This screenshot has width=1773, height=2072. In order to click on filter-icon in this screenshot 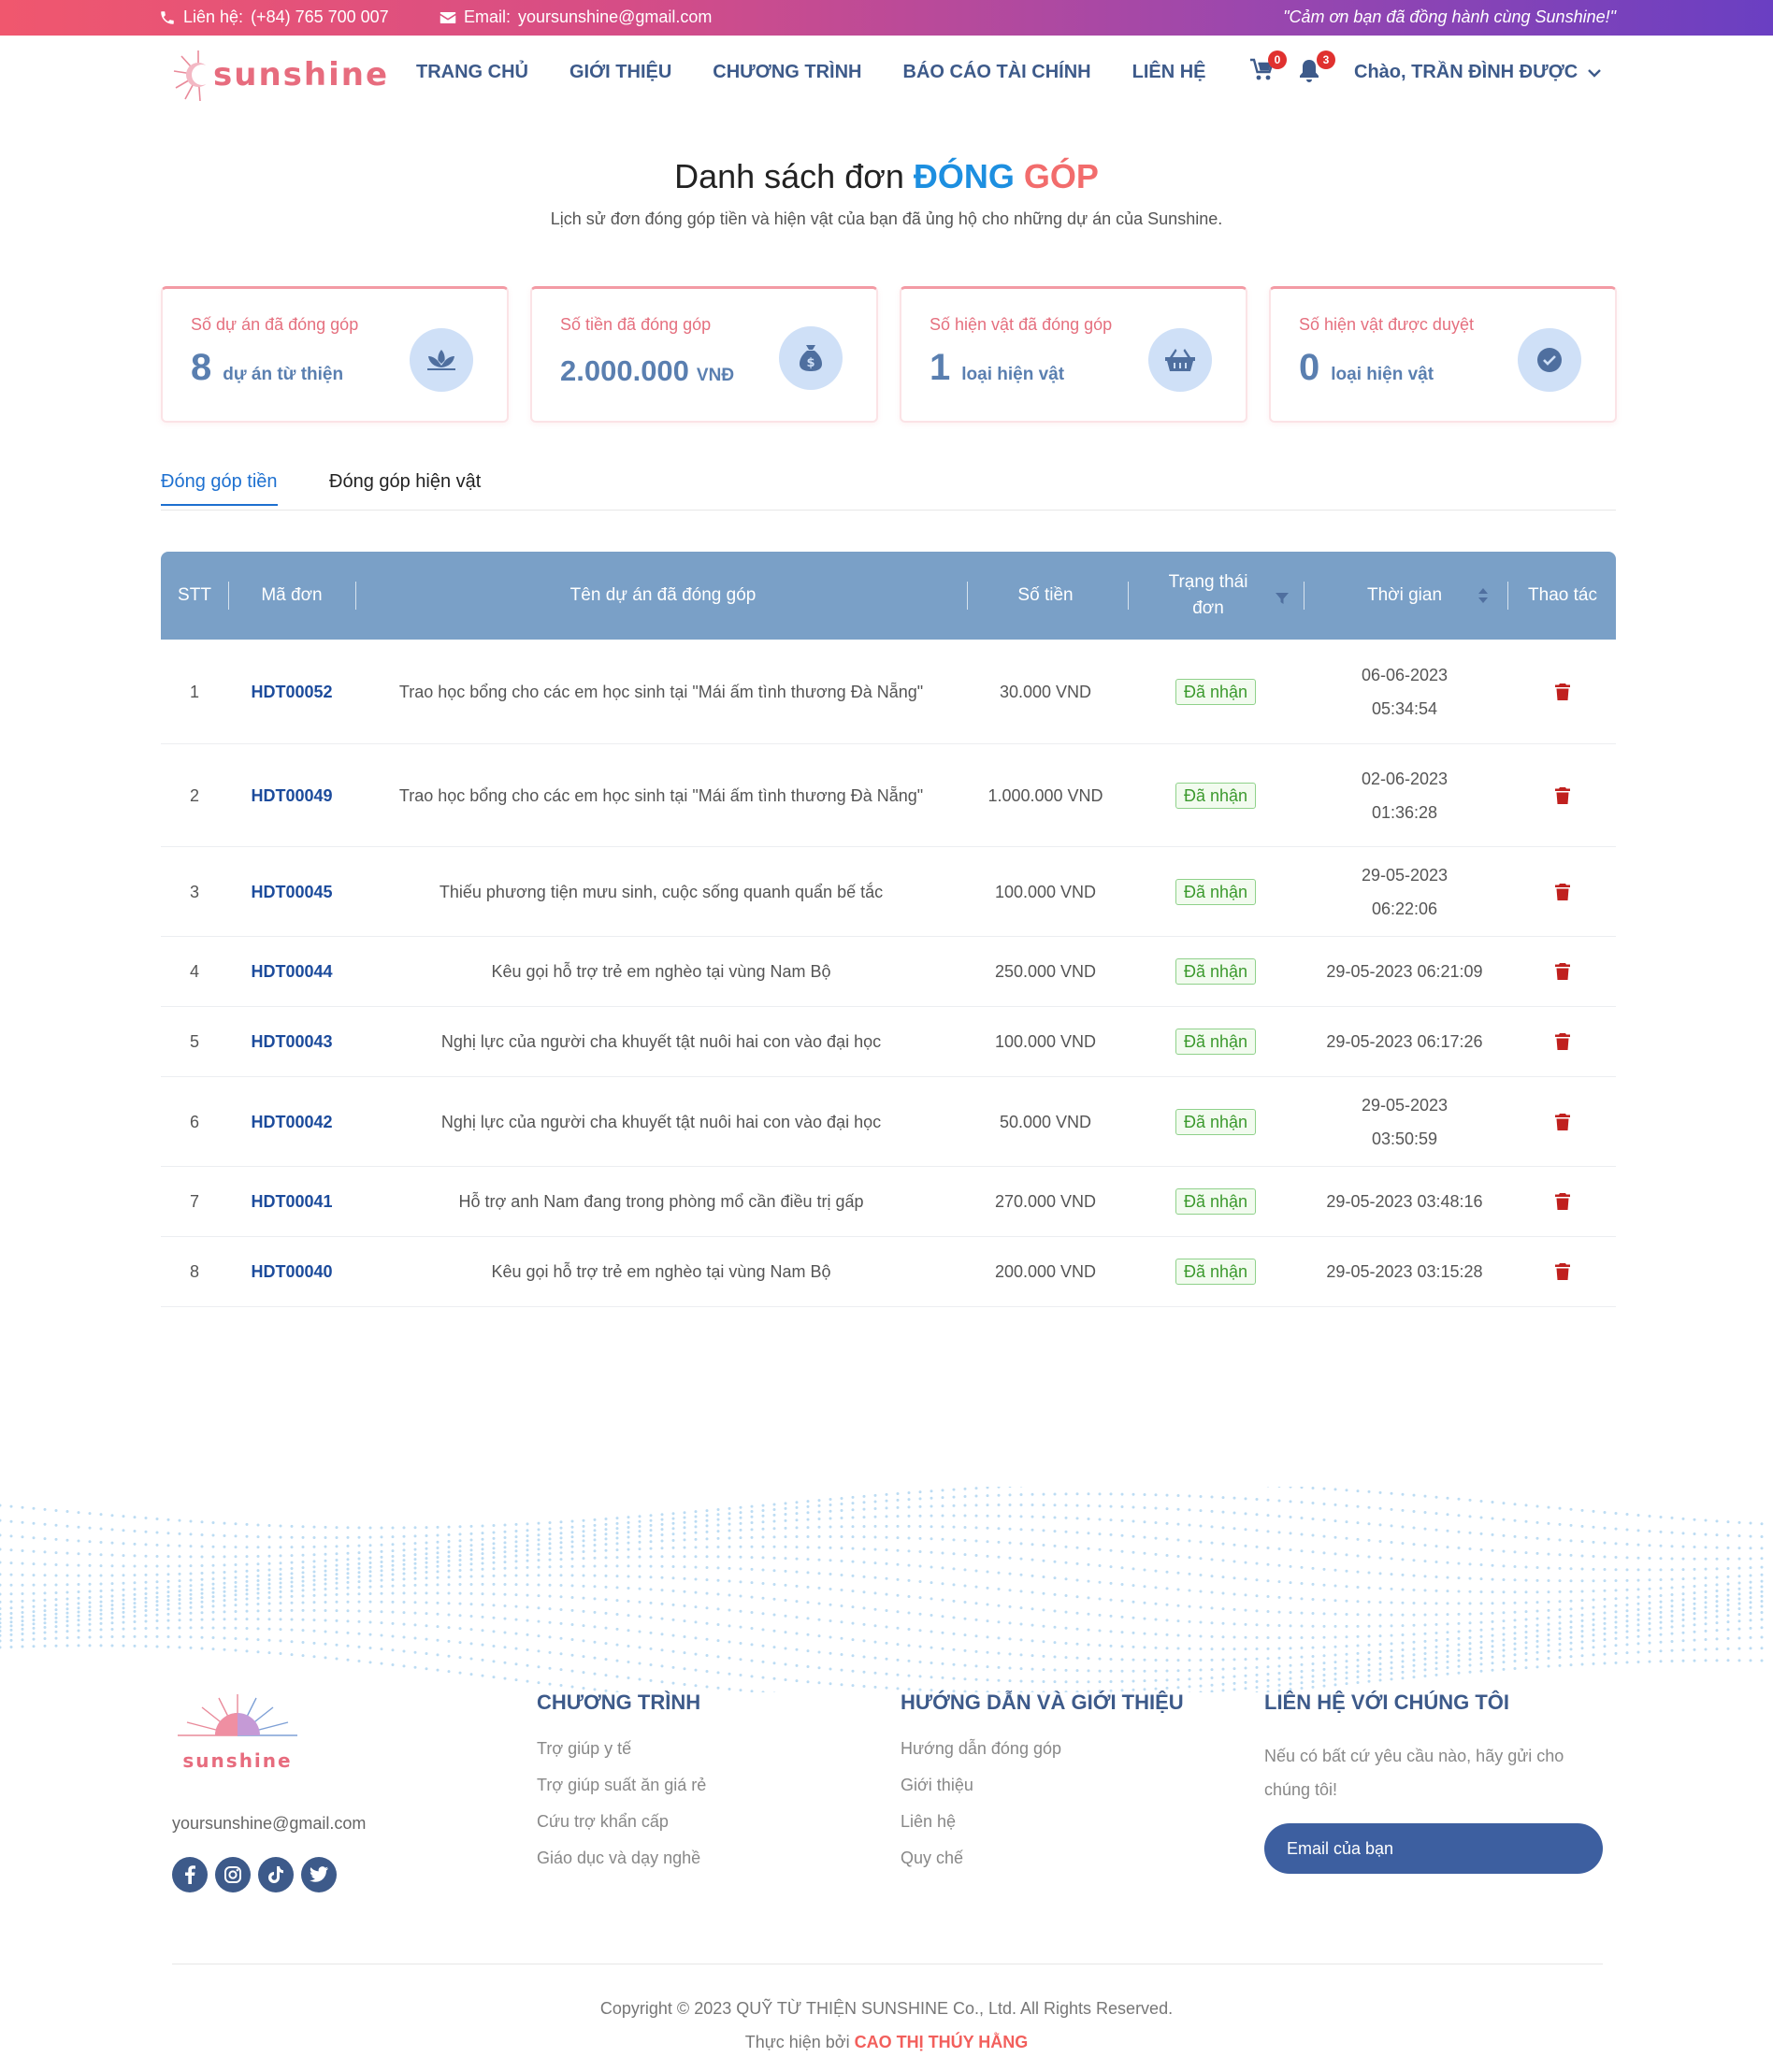, I will do `click(1282, 599)`.